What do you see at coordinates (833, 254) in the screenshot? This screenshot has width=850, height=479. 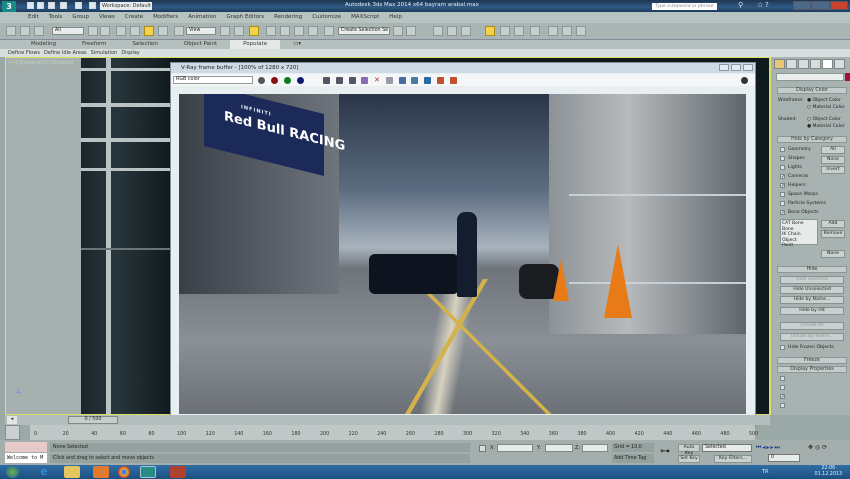 I see `none-list-button: None` at bounding box center [833, 254].